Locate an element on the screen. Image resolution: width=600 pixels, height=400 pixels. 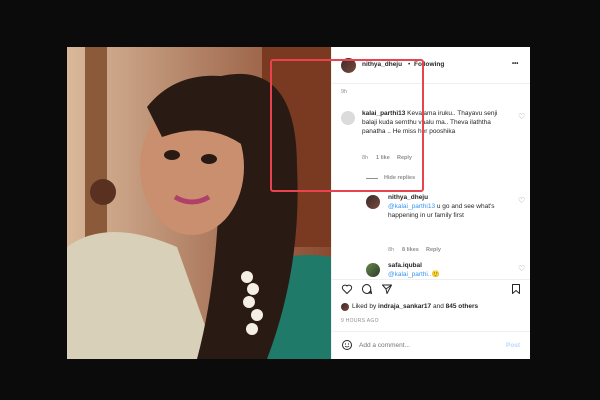
reply-reply-button: Reply is located at coordinates (433, 250).